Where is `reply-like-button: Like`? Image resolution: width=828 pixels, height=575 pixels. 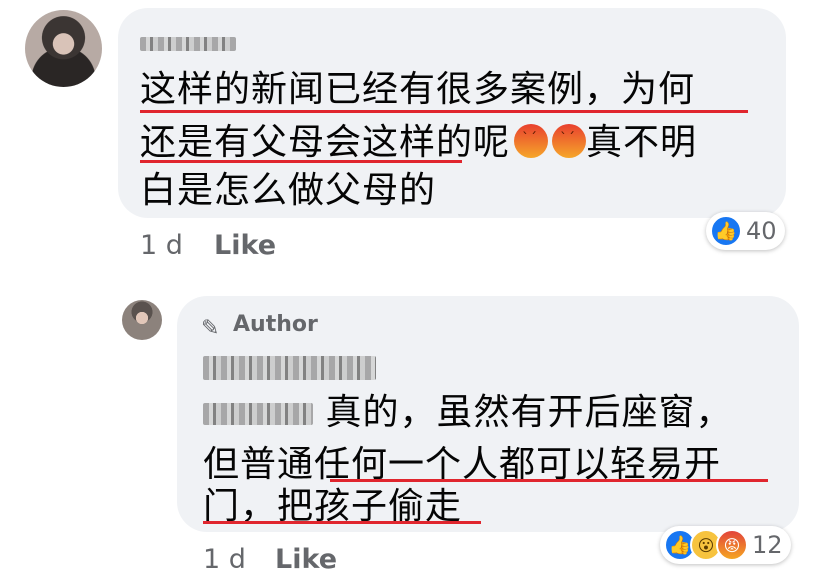 reply-like-button: Like is located at coordinates (306, 559).